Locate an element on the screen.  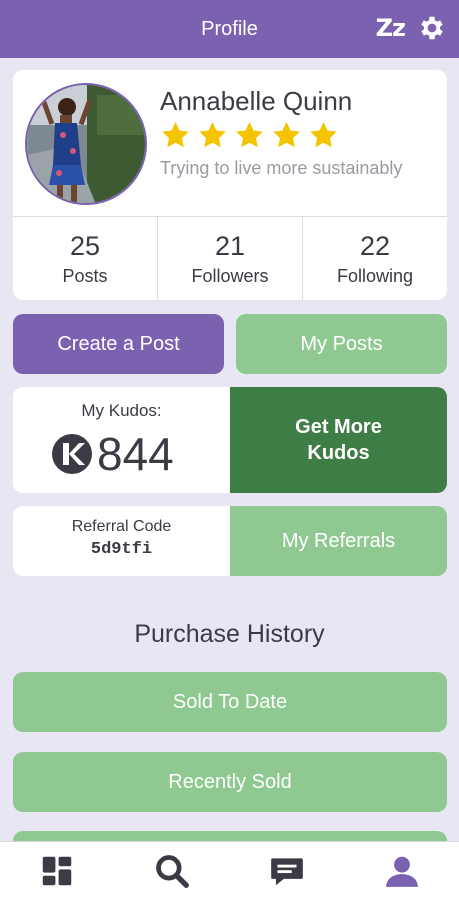
search-icon is located at coordinates (173, 871).